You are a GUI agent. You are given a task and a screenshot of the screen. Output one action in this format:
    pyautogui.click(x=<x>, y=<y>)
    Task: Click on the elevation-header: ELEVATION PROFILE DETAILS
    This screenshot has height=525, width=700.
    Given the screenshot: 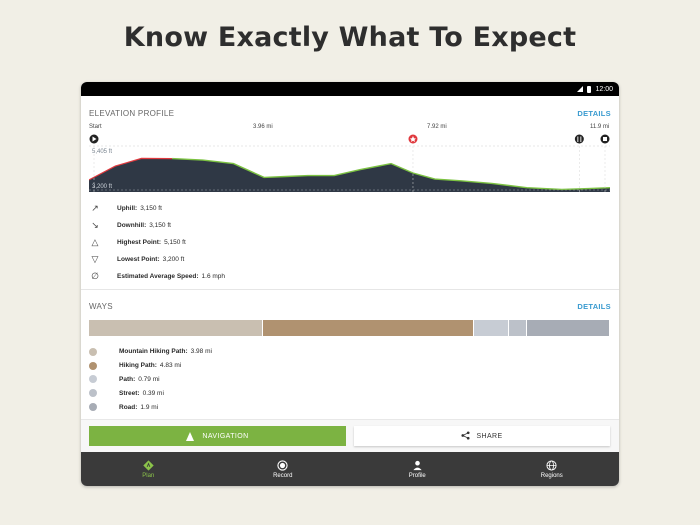 What is the action you would take?
    pyautogui.click(x=350, y=113)
    